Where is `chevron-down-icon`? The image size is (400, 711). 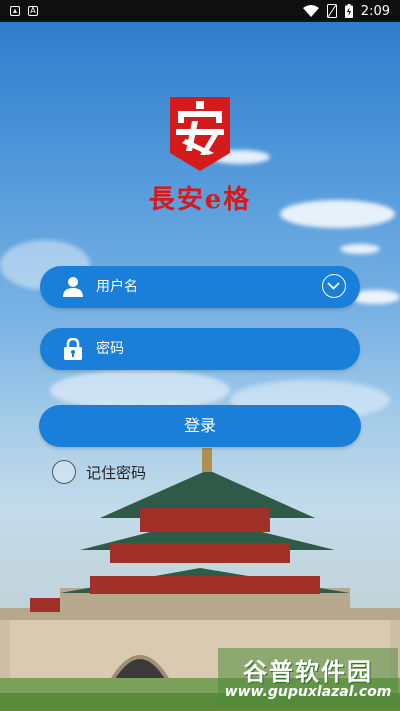
chevron-down-icon is located at coordinates (333, 286).